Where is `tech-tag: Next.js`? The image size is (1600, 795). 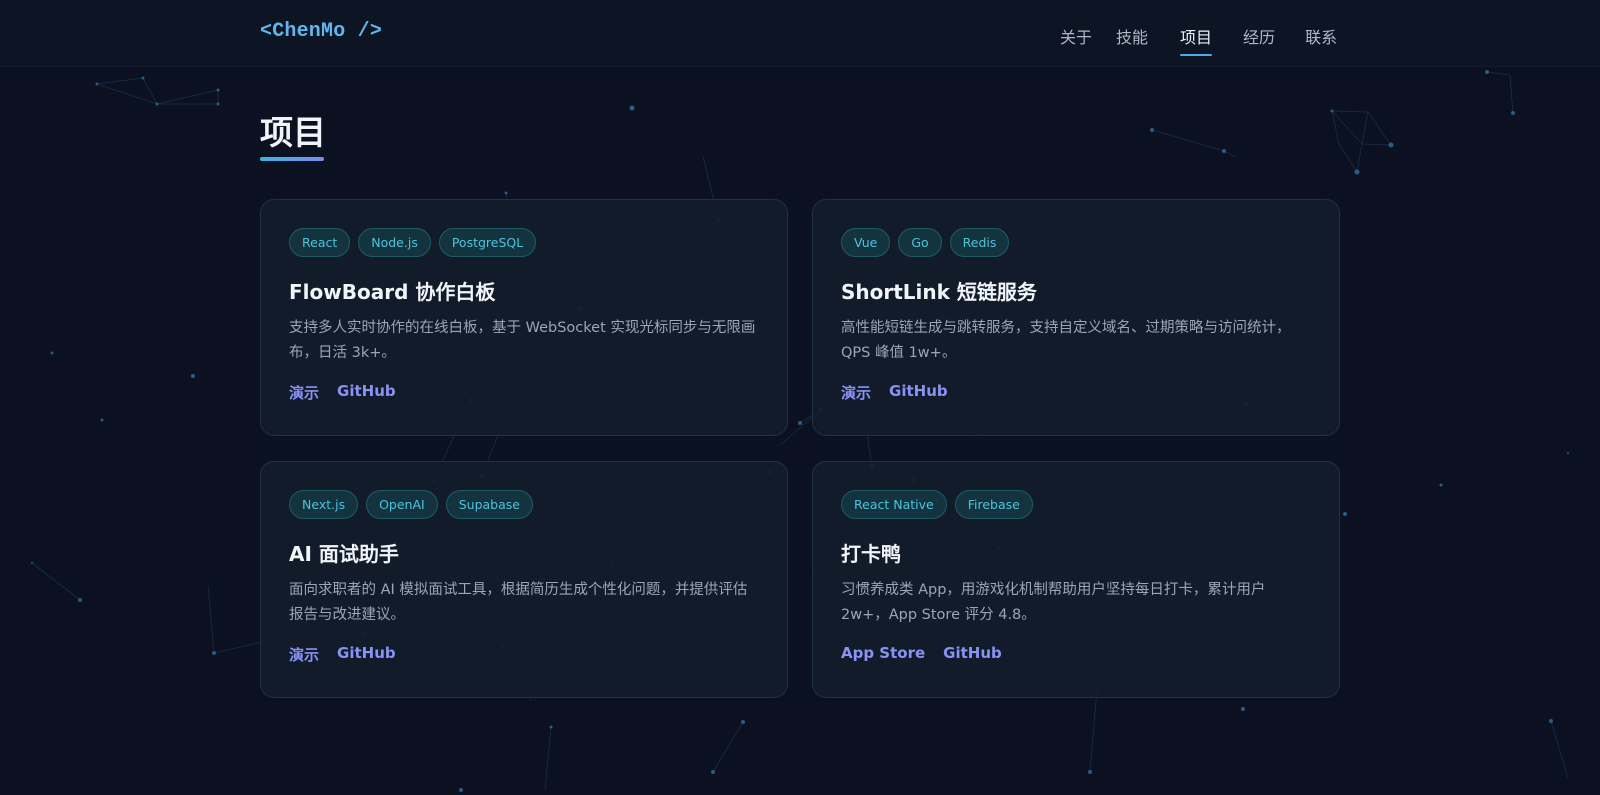 tech-tag: Next.js is located at coordinates (324, 504).